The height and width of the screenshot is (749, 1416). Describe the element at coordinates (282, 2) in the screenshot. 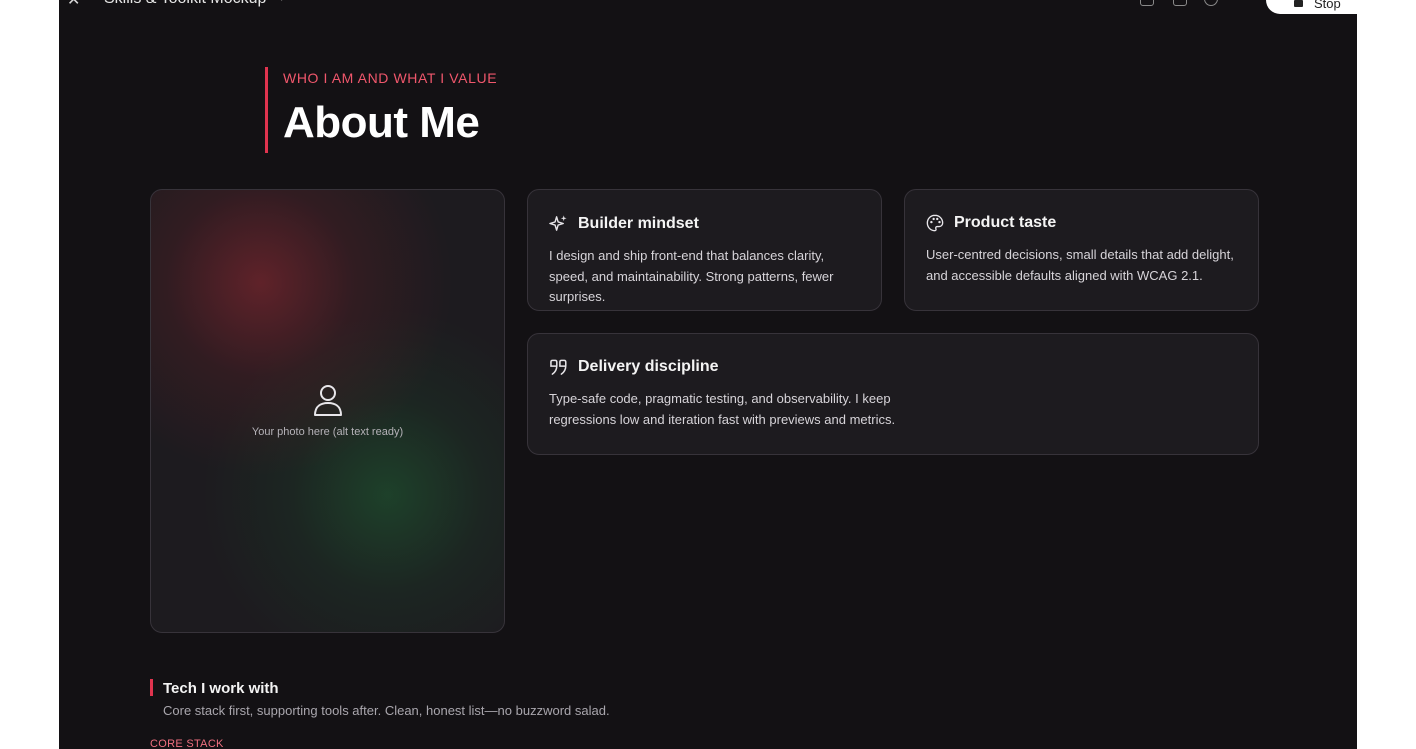

I see `chevron-down-icon: ▾` at that location.